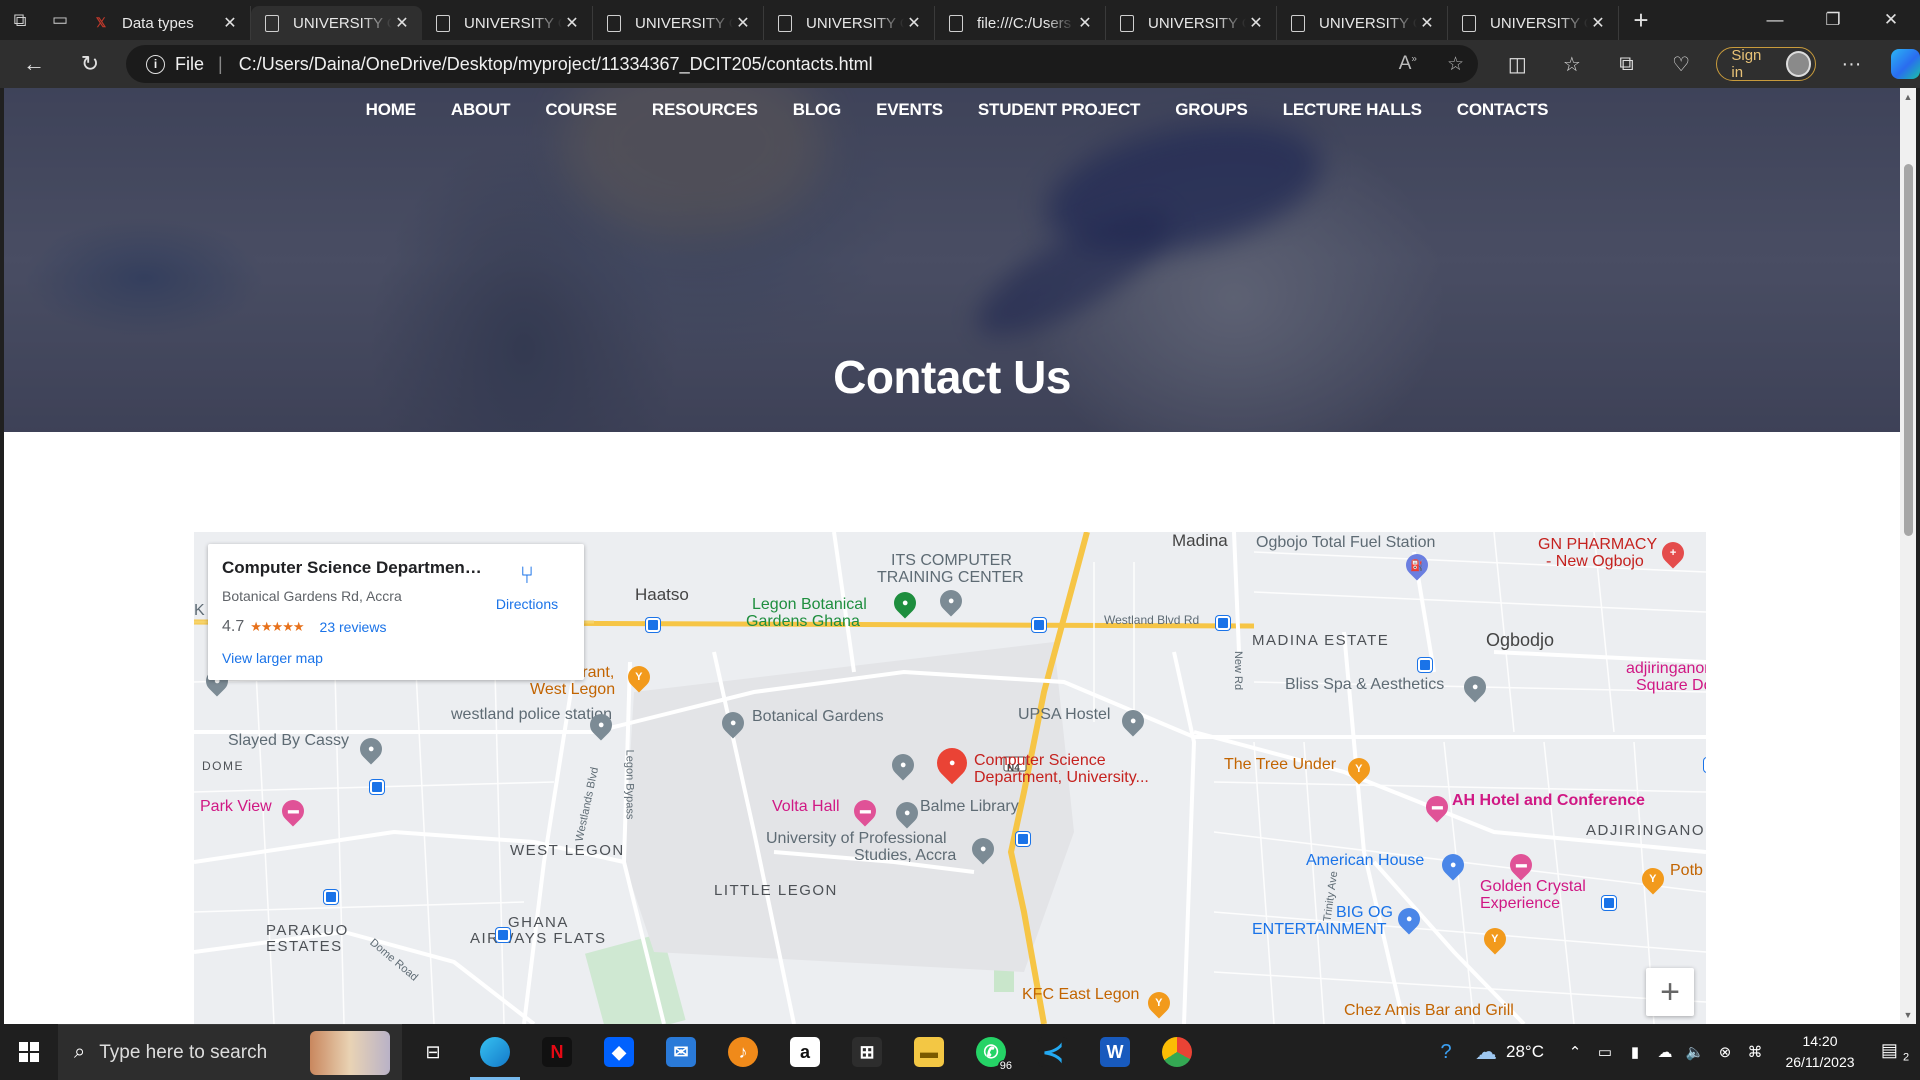 Image resolution: width=1920 pixels, height=1080 pixels. What do you see at coordinates (495, 1052) in the screenshot?
I see `edge-app-icon` at bounding box center [495, 1052].